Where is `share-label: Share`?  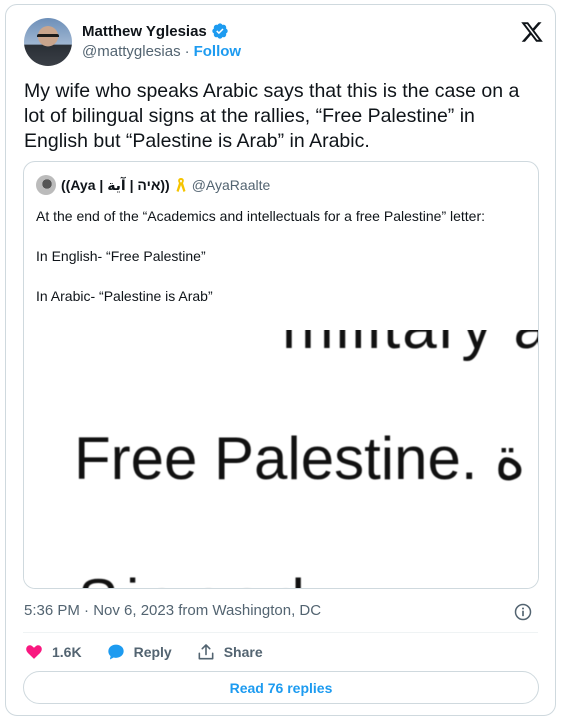 share-label: Share is located at coordinates (243, 652).